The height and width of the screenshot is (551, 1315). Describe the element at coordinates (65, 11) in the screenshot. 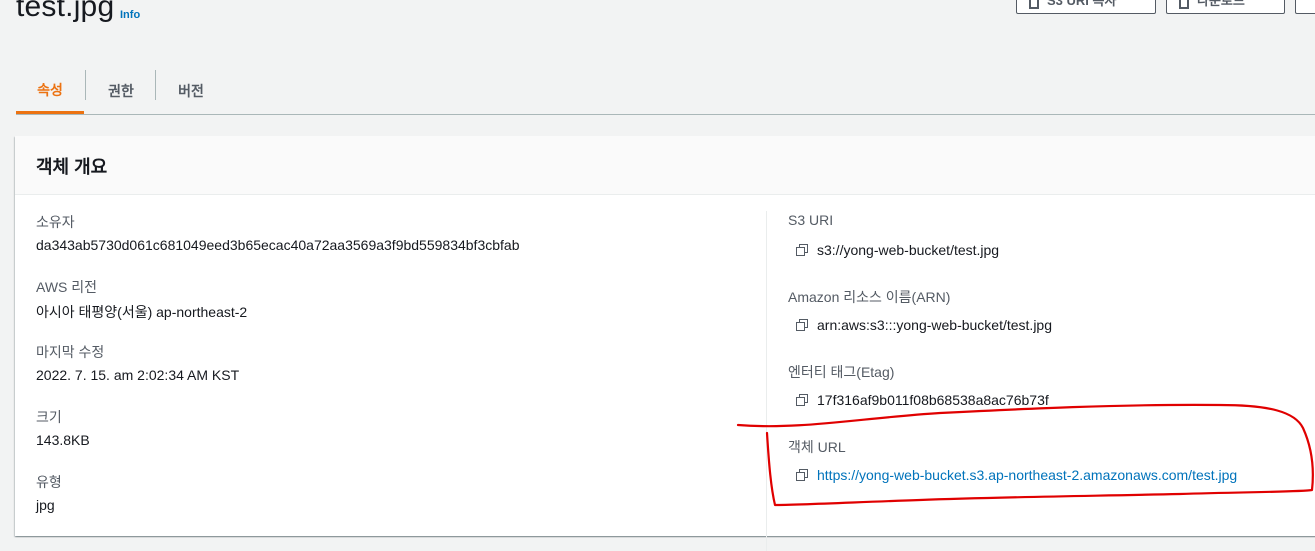

I see `page-title: test.jpg` at that location.